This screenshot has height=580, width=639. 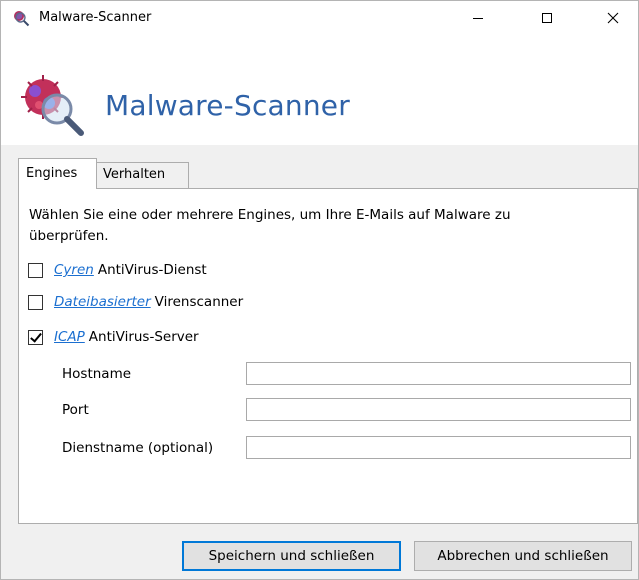 I want to click on cyren-checkbox, so click(x=35, y=270).